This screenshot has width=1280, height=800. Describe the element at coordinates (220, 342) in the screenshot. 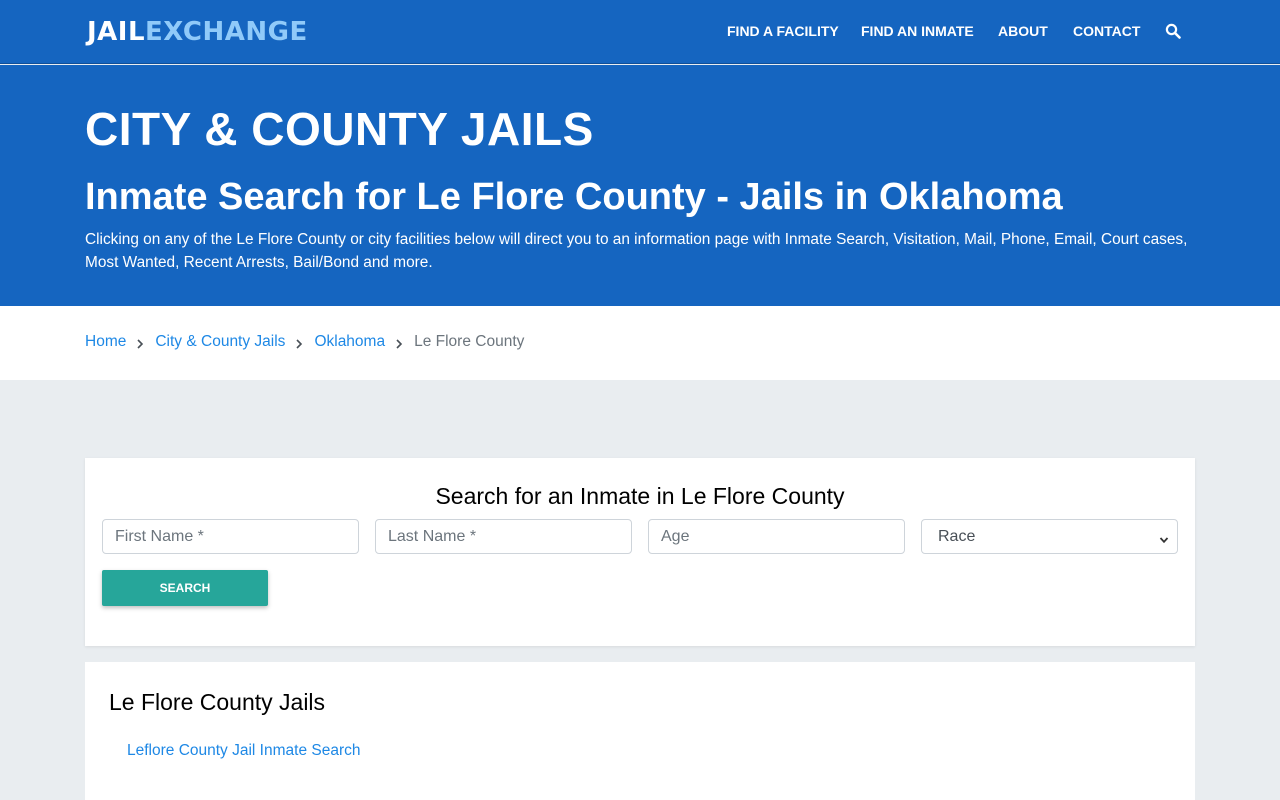

I see `breadcrumb-city-county-jails: City & County Jails` at that location.